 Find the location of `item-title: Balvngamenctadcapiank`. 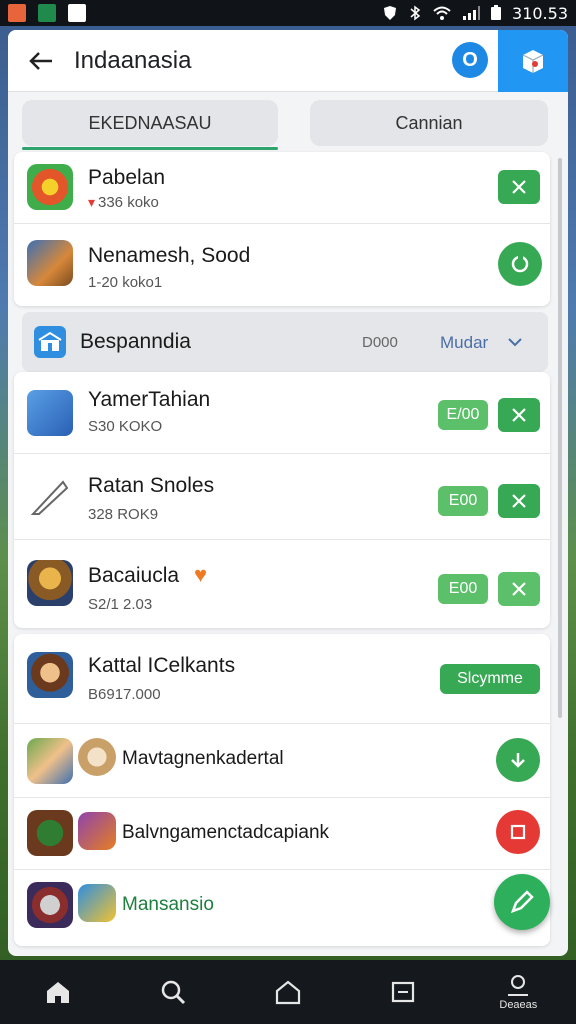

item-title: Balvngamenctadcapiank is located at coordinates (226, 832).